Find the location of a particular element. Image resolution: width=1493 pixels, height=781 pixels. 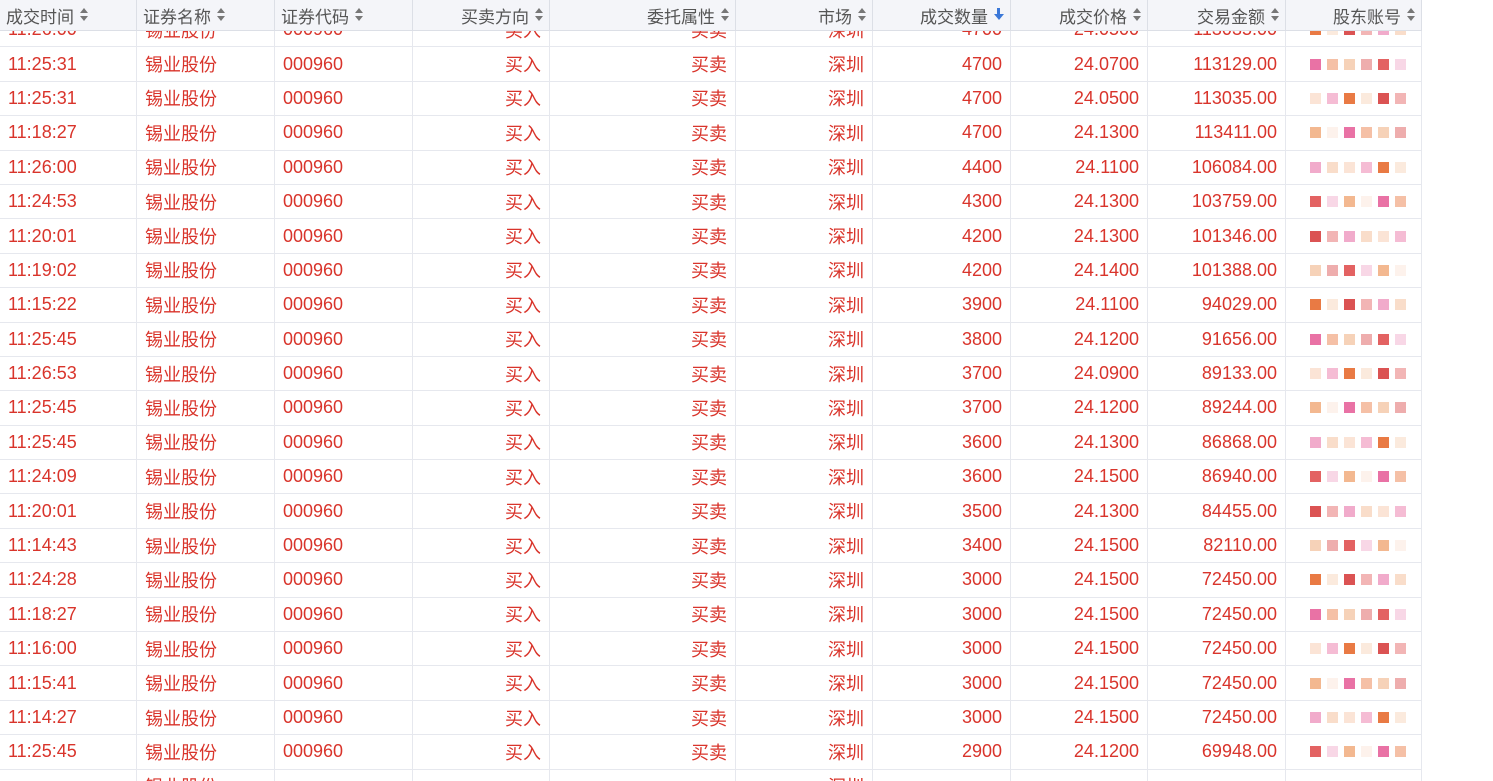

column-header-amount: 交易金额 is located at coordinates (1217, 15).